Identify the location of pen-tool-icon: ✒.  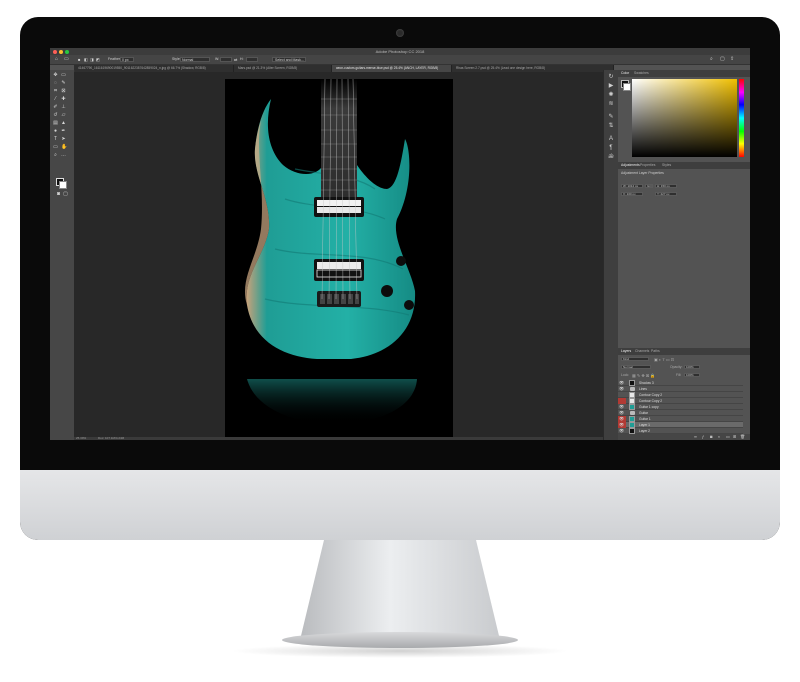
(63, 131).